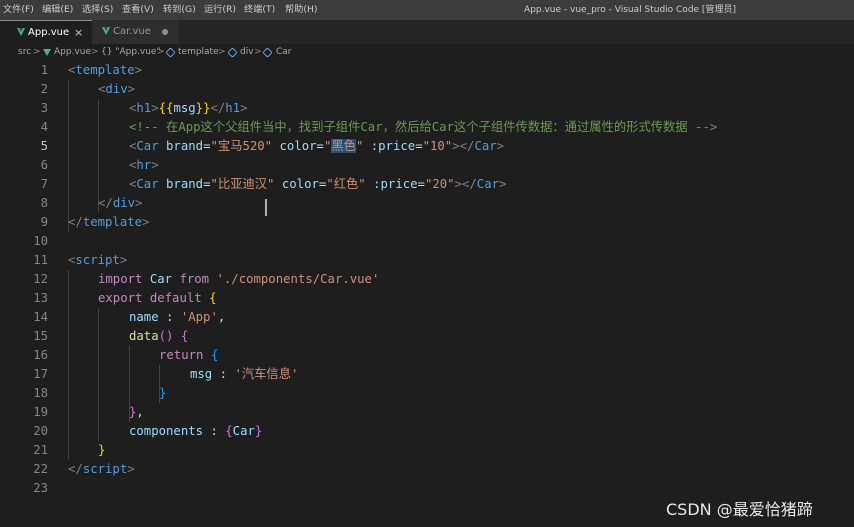 The width and height of the screenshot is (854, 527). What do you see at coordinates (109, 222) in the screenshot?
I see `code-line-9: </template>` at bounding box center [109, 222].